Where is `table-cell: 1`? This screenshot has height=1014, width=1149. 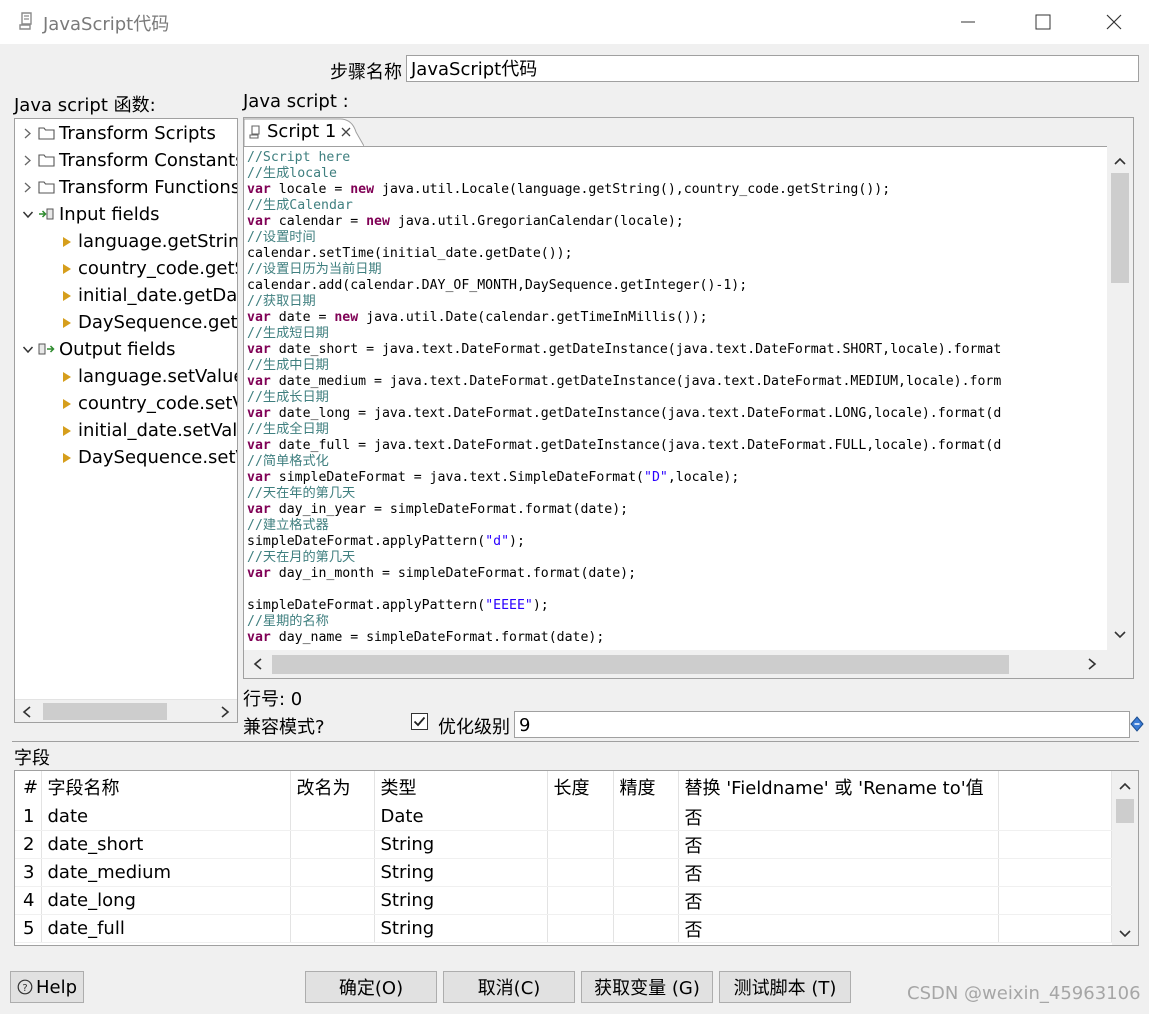 table-cell: 1 is located at coordinates (28, 817).